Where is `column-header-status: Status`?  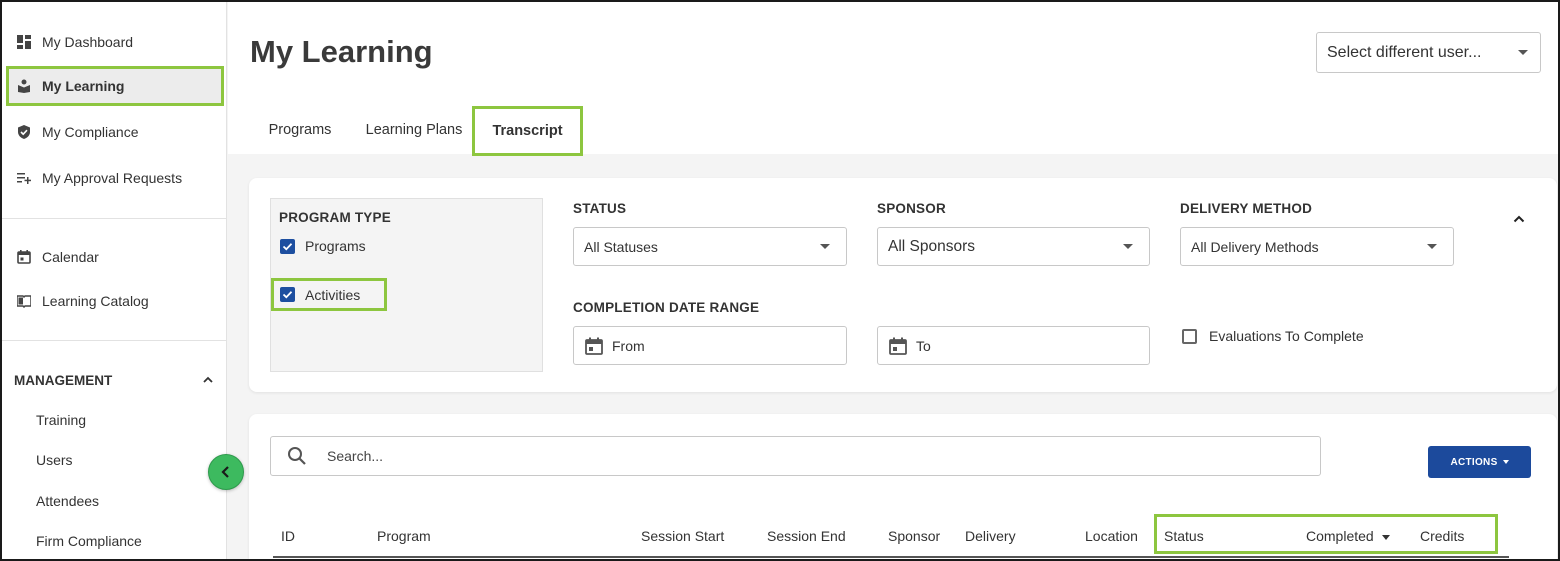
column-header-status: Status is located at coordinates (1184, 536).